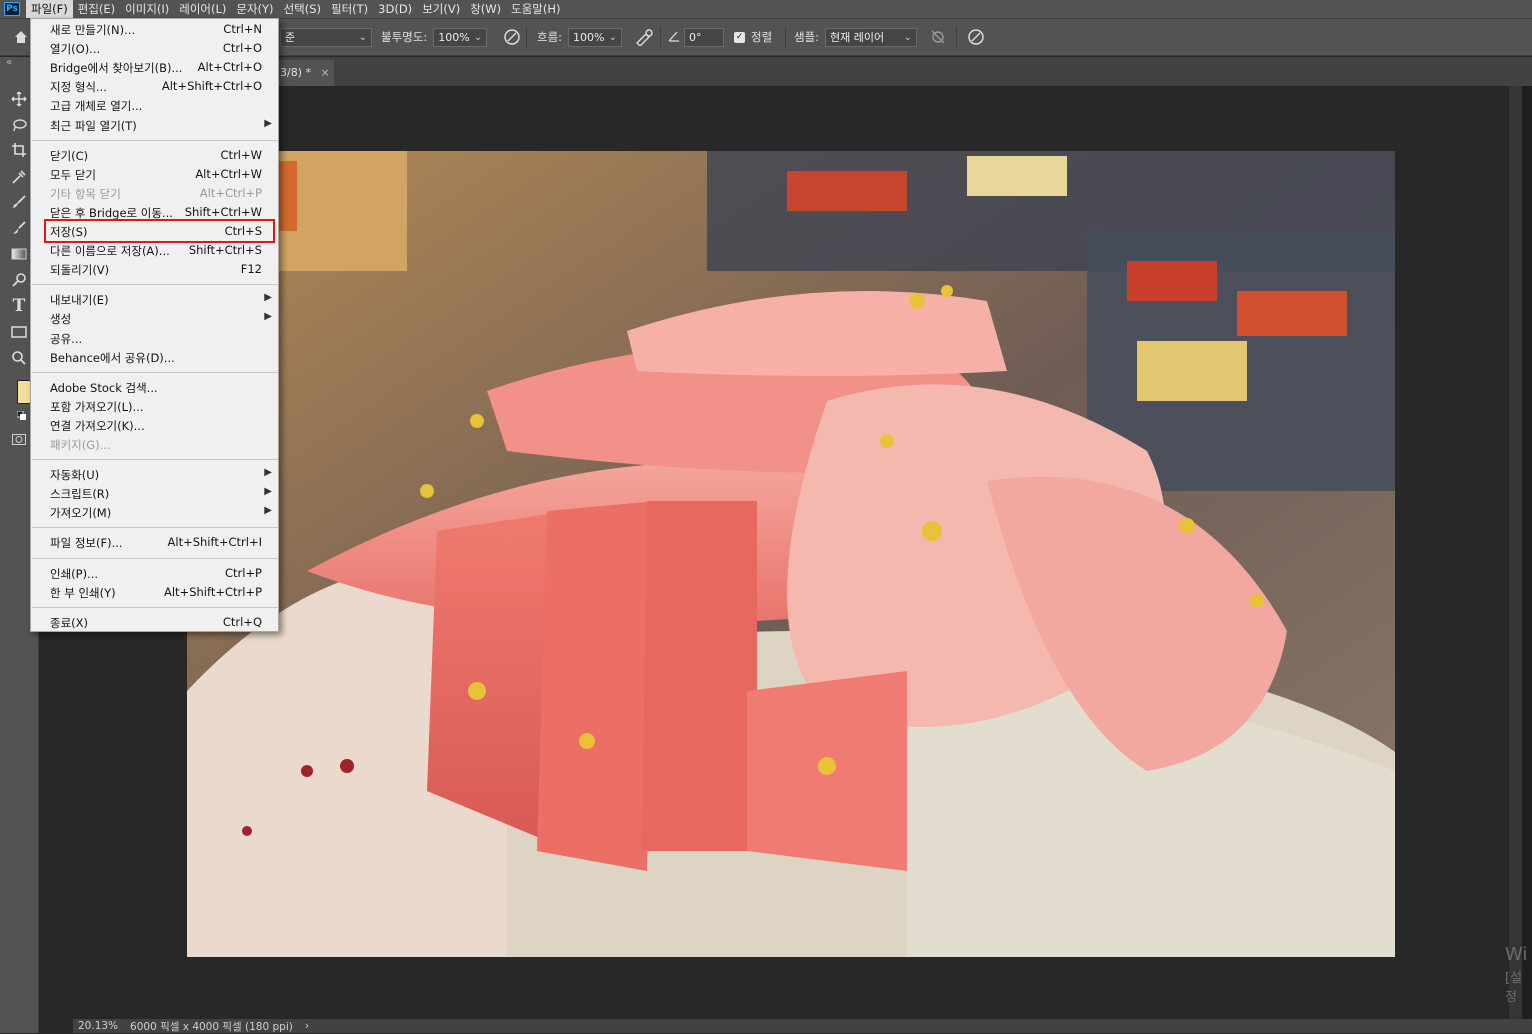 The width and height of the screenshot is (1532, 1034). Describe the element at coordinates (223, 211) in the screenshot. I see `menu-item-shortcut: Shift+Ctrl+W` at that location.